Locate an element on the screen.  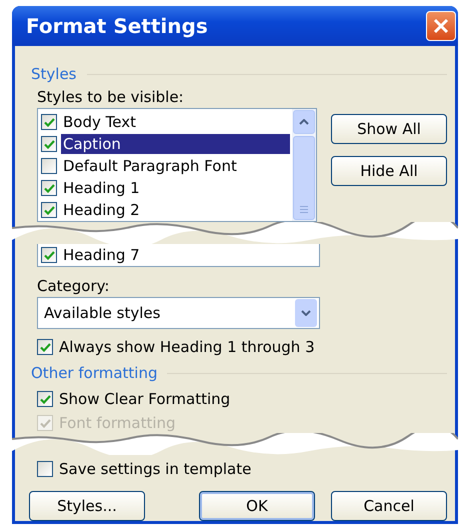
list-item: Heading 7 is located at coordinates (190, 255).